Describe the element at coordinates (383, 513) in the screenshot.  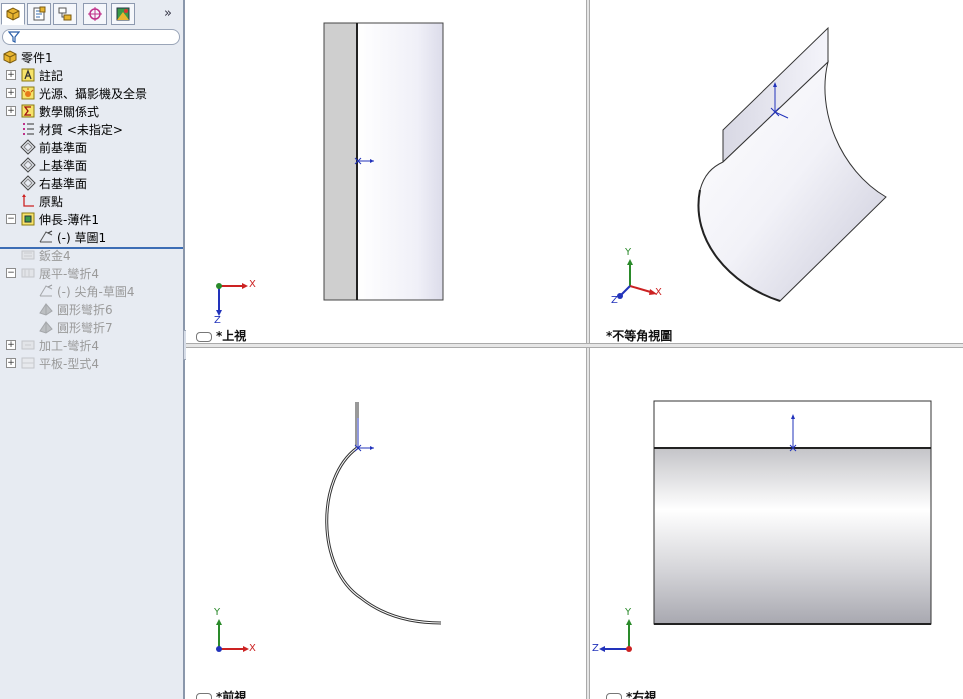
I see `front-view-profile` at that location.